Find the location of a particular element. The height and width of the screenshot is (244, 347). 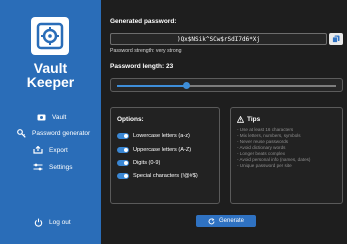

tip-item: - Never reuse passwords is located at coordinates (263, 141).